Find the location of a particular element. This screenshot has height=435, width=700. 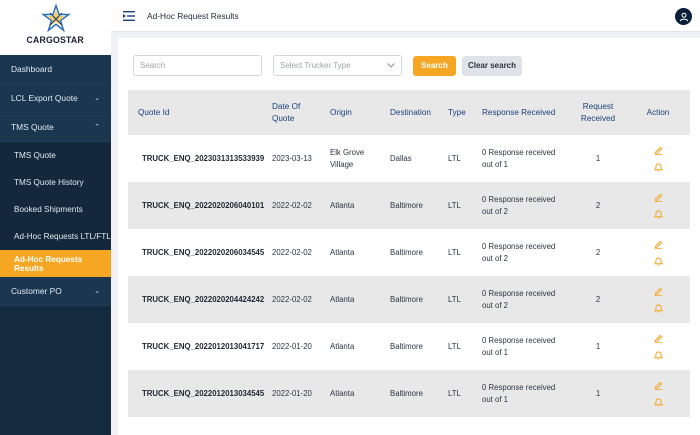

sidebar-item-dashboard: Dashboard is located at coordinates (55, 69).